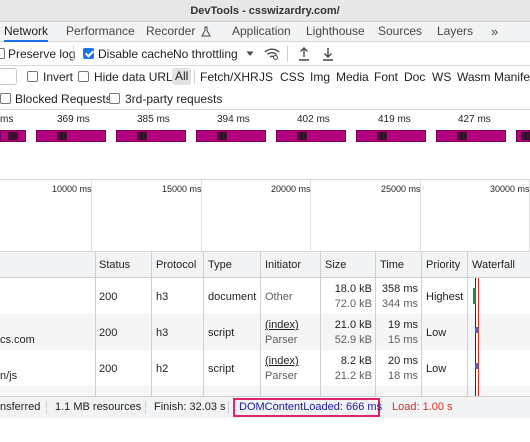 The height and width of the screenshot is (442, 530). Describe the element at coordinates (265, 11) in the screenshot. I see `window-title: DevTools - csswizardry.com/` at that location.